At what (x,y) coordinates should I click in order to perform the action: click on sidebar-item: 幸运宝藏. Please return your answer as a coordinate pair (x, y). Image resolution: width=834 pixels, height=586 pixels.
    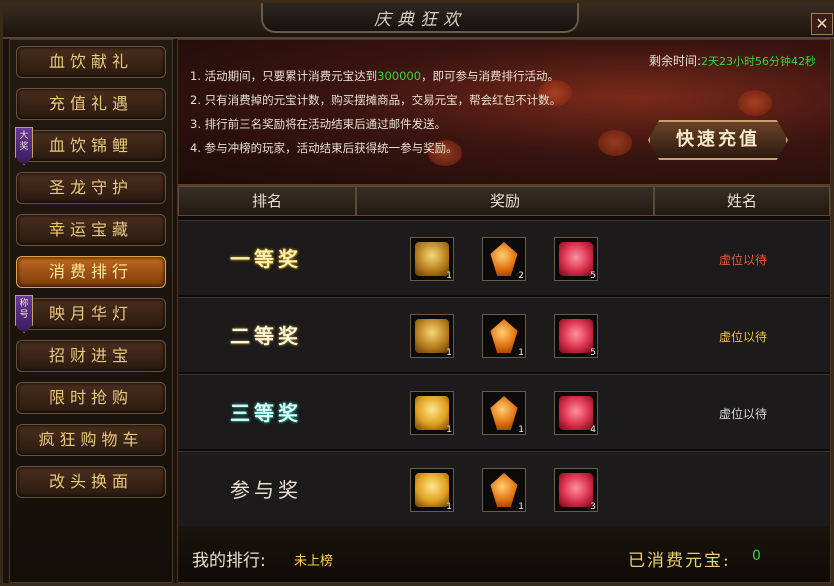
    Looking at the image, I should click on (91, 230).